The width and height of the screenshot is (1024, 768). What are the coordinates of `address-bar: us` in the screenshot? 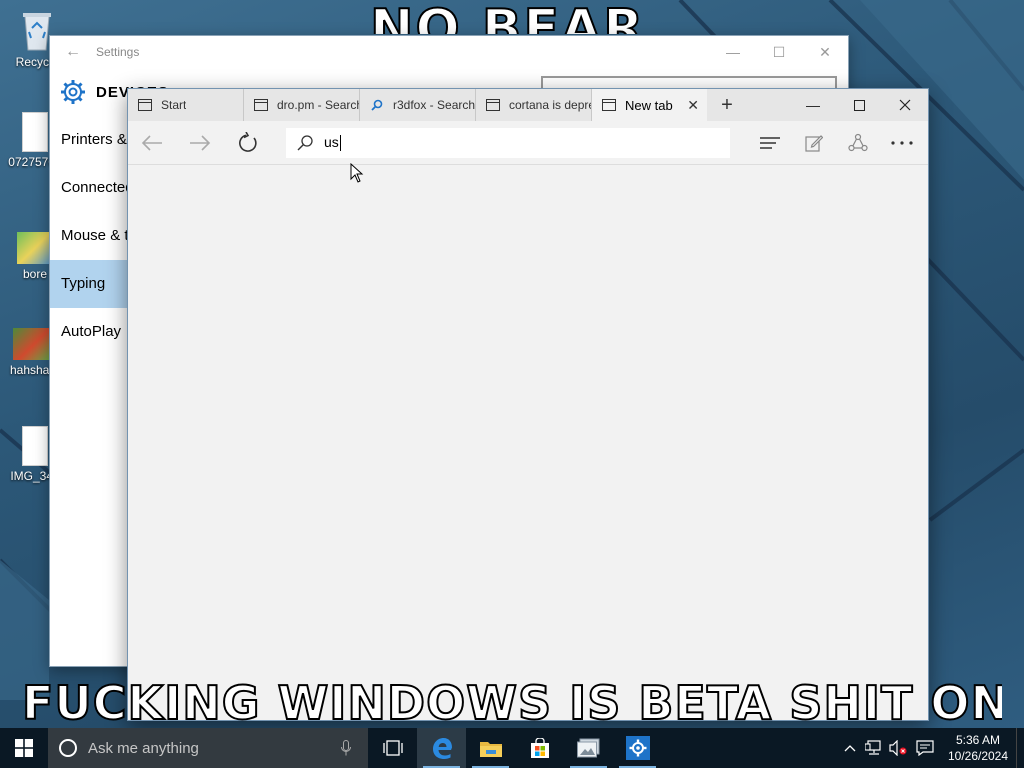 It's located at (508, 142).